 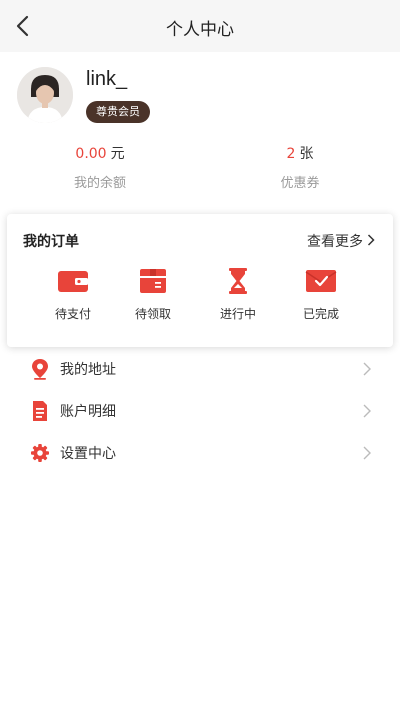 I want to click on menu-item-account-details: 账户明细, so click(x=200, y=411).